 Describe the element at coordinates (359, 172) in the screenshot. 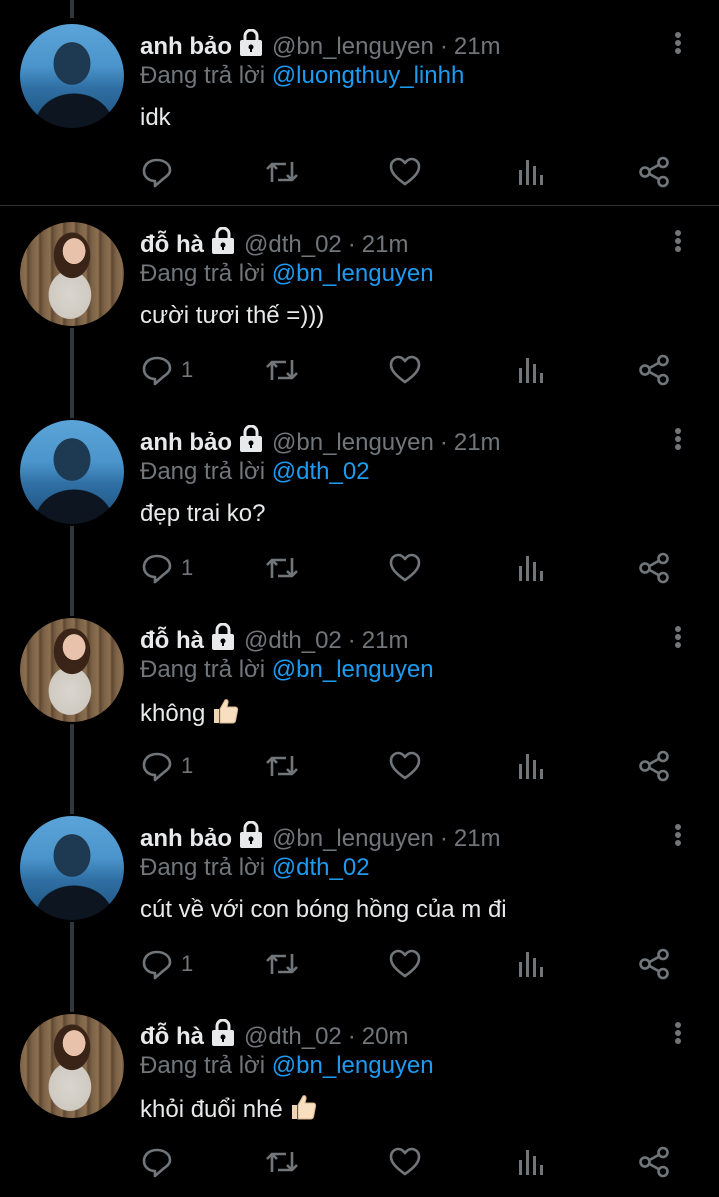

I see `action-bar` at that location.